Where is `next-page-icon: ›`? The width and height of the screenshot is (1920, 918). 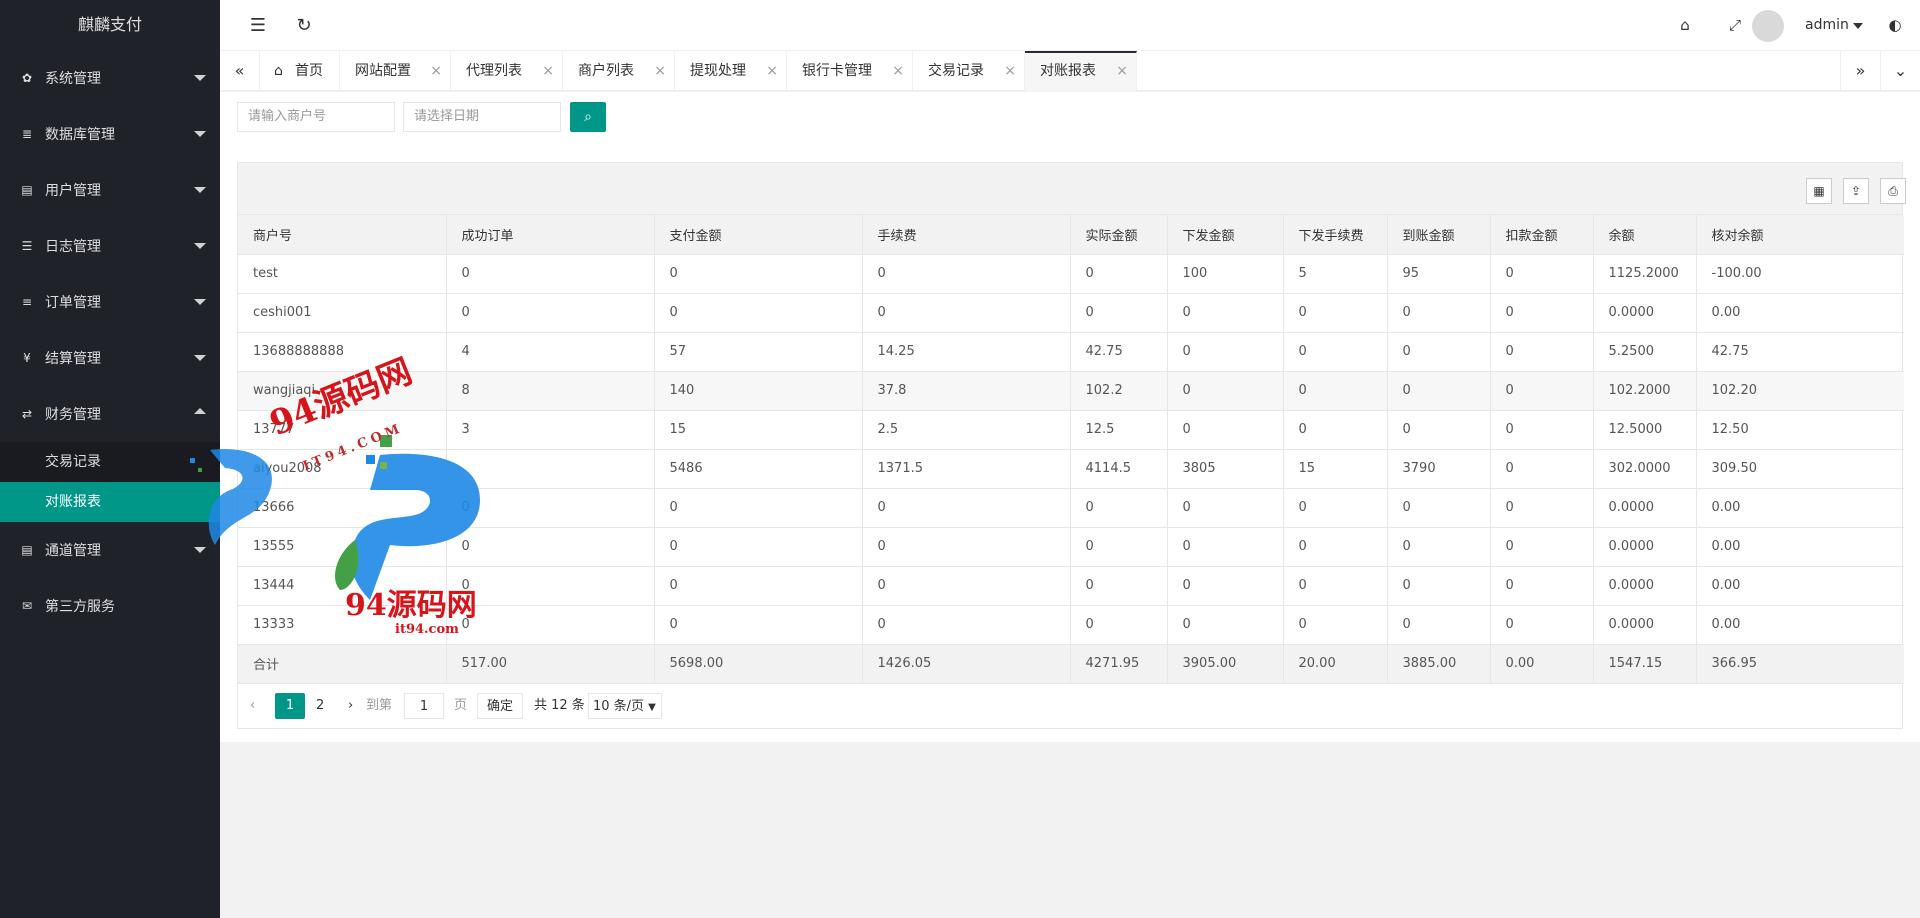
next-page-icon: › is located at coordinates (350, 706).